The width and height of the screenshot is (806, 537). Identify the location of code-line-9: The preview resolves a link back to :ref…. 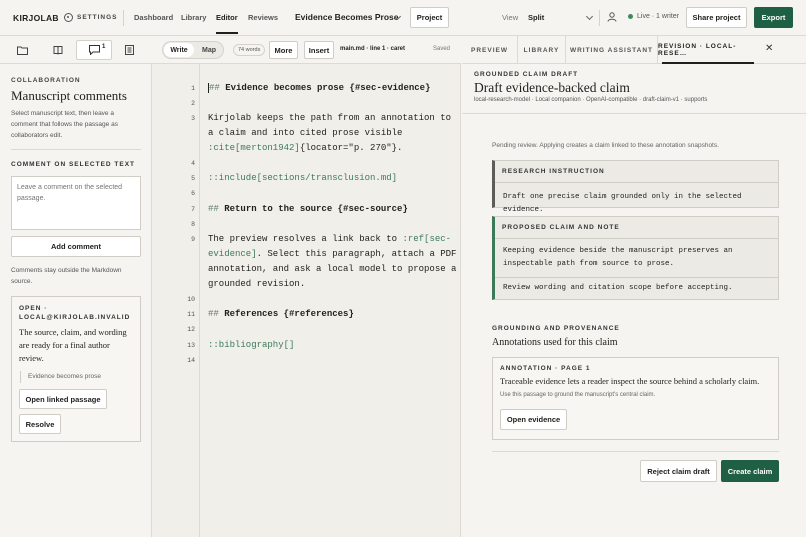
(329, 239).